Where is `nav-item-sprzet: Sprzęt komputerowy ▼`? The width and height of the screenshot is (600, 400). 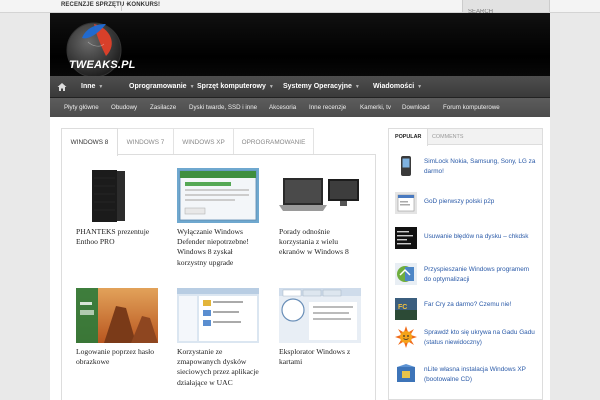
nav-item-sprzet: Sprzęt komputerowy ▼ is located at coordinates (235, 87).